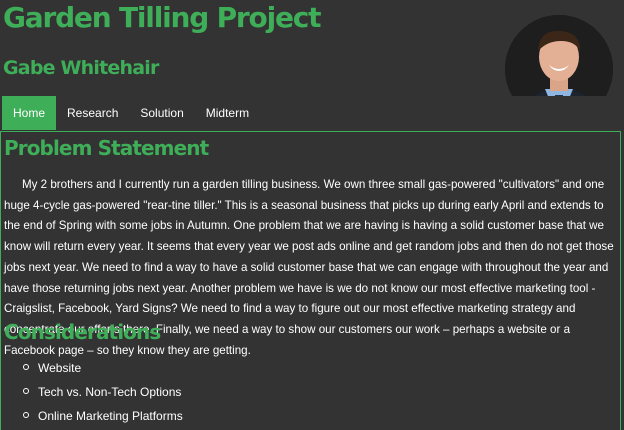 The width and height of the screenshot is (624, 430). Describe the element at coordinates (227, 113) in the screenshot. I see `nav-midterm: Midterm` at that location.